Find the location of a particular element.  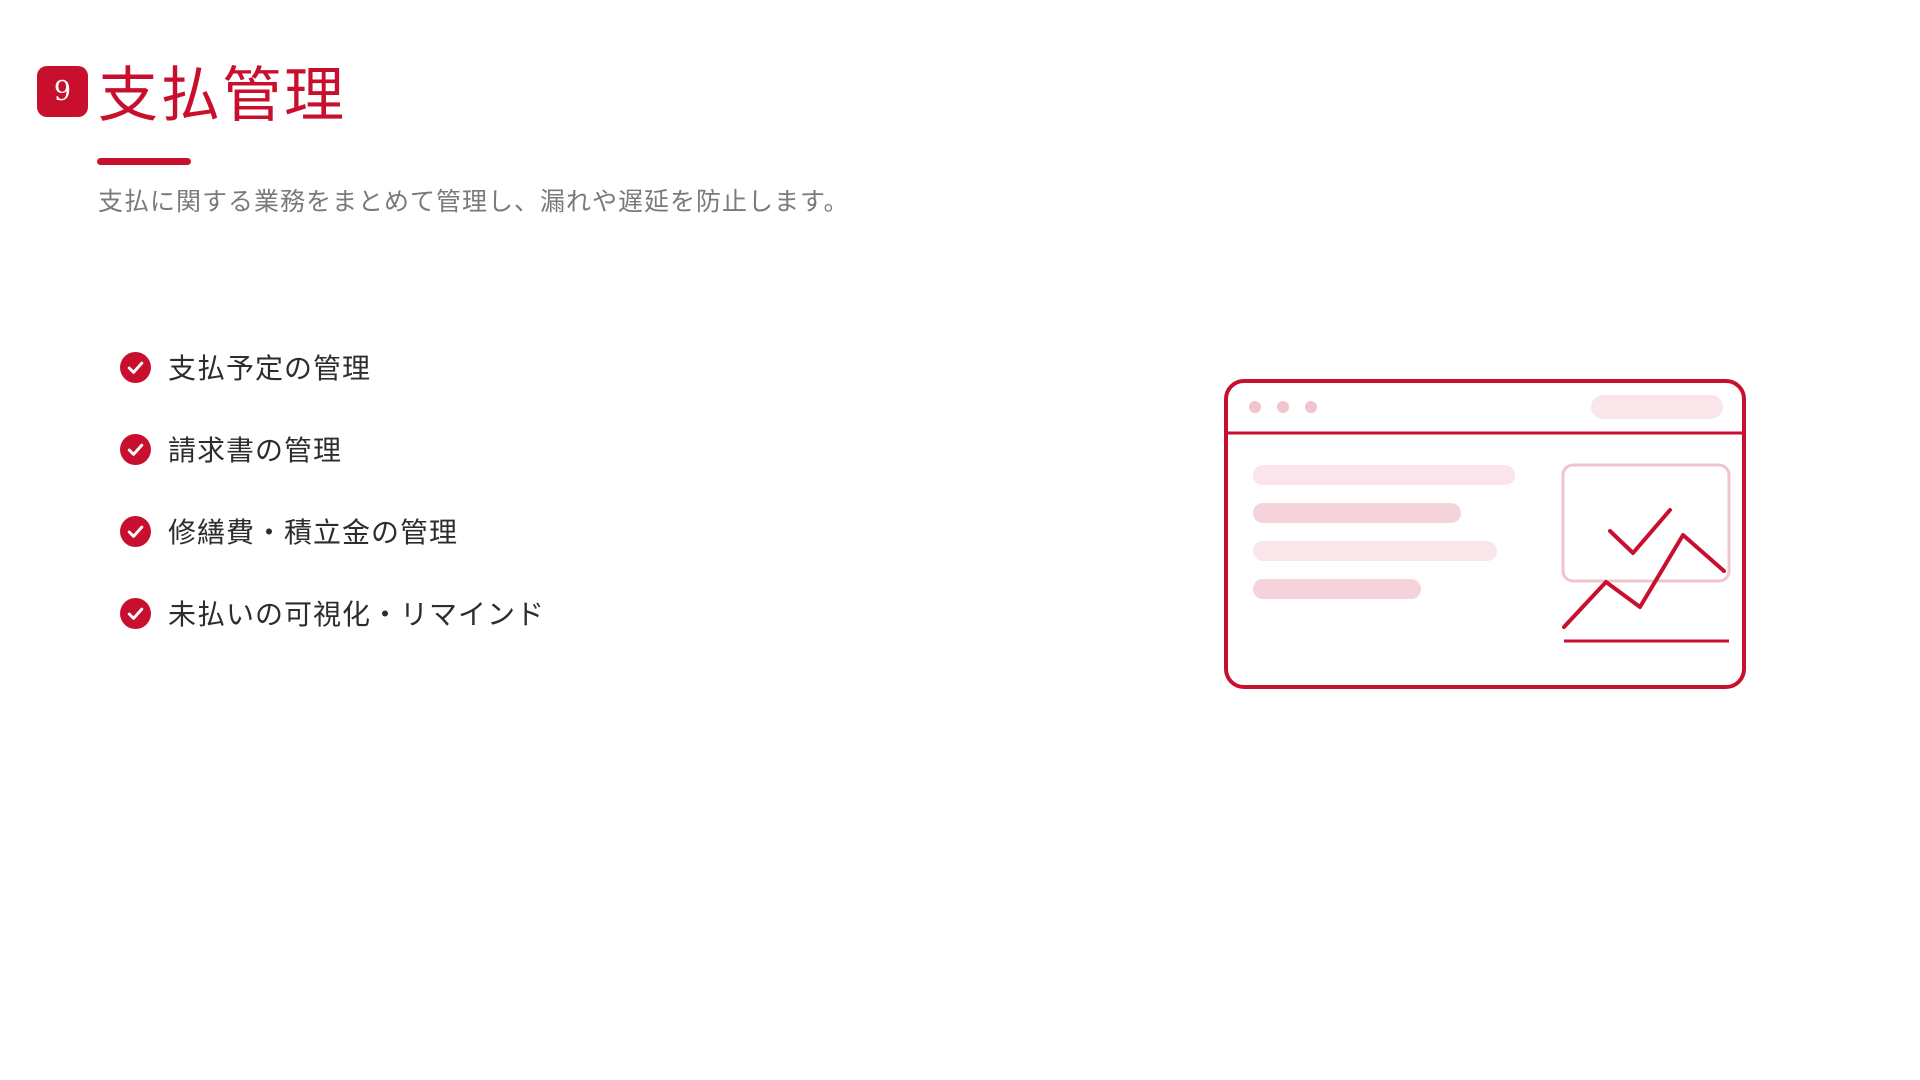

section-number-badge: 9 is located at coordinates (62, 91).